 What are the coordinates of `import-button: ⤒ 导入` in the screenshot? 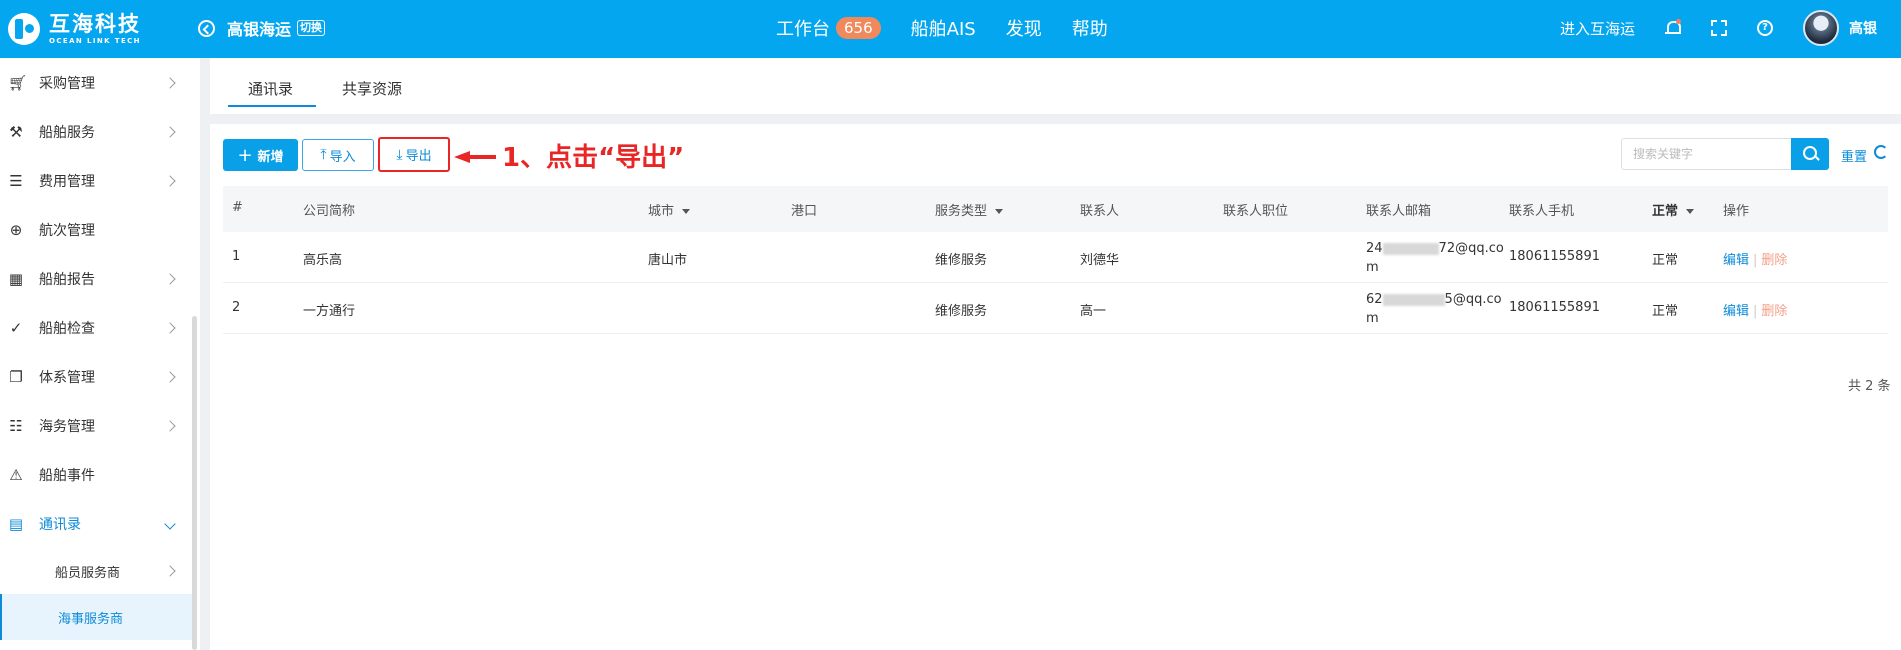 It's located at (338, 155).